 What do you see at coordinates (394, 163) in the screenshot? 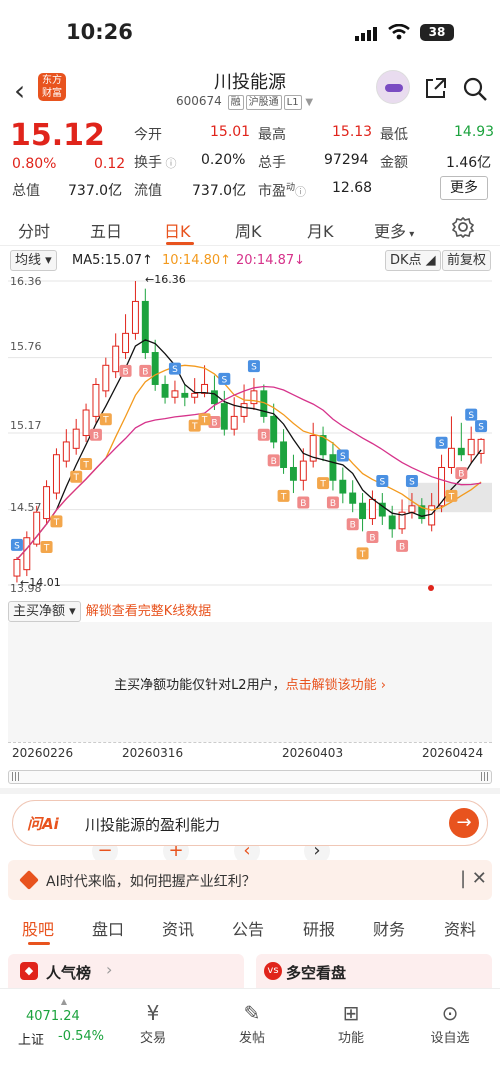
I see `amount-label: 金额` at bounding box center [394, 163].